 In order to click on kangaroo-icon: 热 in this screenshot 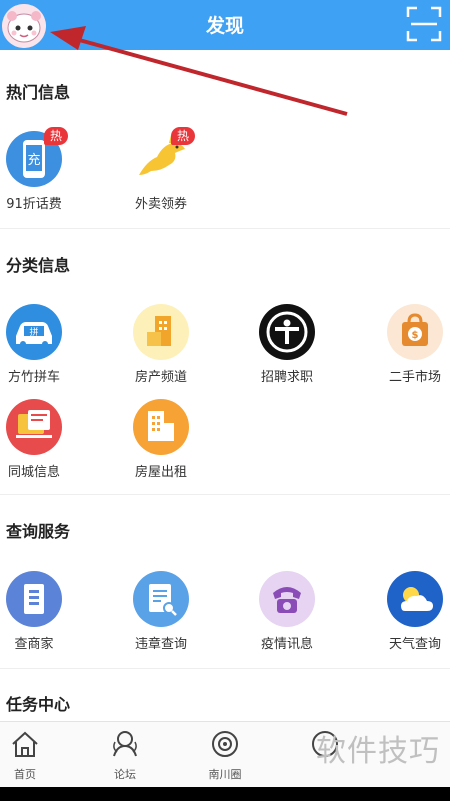, I will do `click(164, 157)`.